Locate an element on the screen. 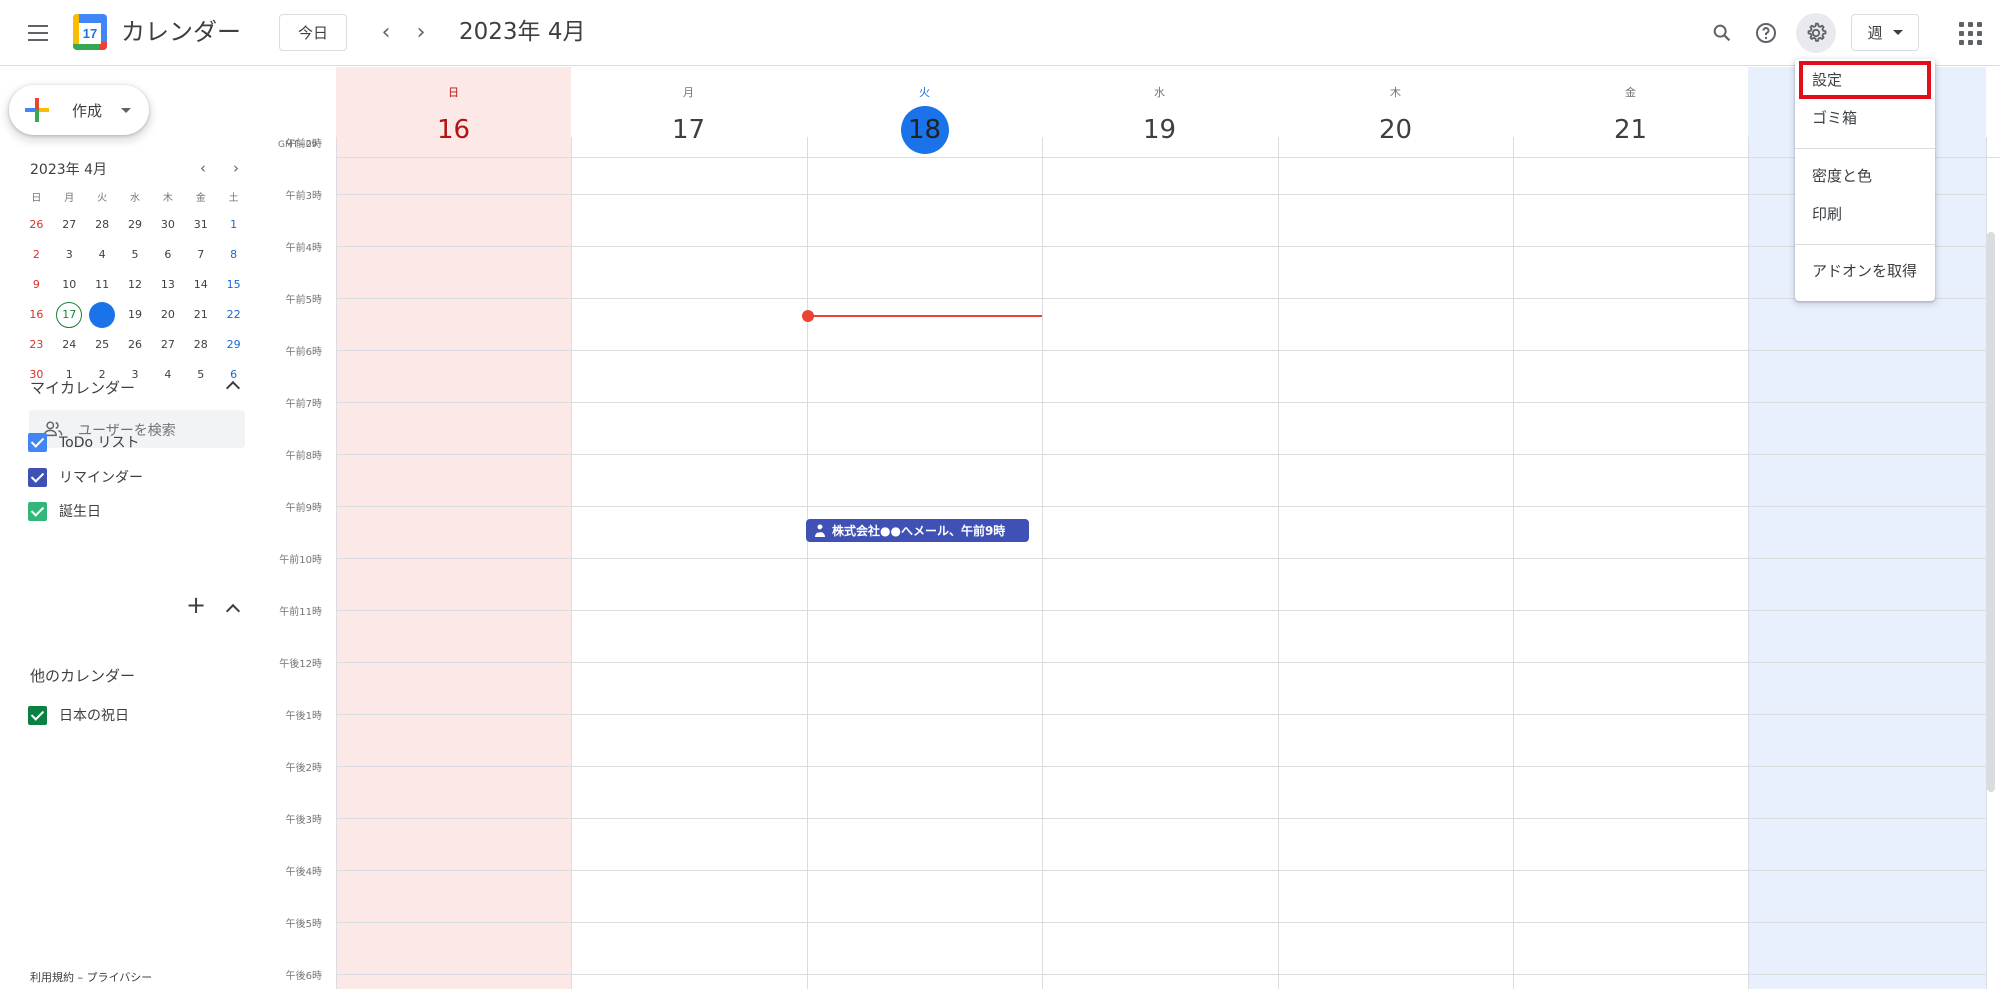 The image size is (2000, 989). menu-item-density-color: 密度と色 is located at coordinates (1865, 176).